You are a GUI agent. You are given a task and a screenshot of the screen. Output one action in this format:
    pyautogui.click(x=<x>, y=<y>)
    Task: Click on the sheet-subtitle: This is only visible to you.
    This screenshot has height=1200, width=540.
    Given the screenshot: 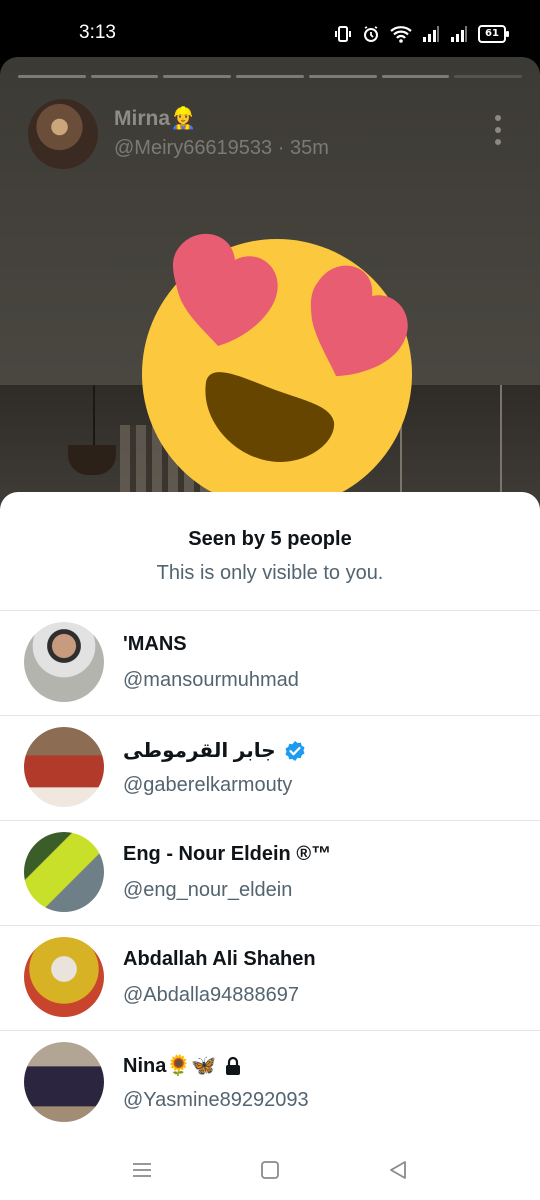 What is the action you would take?
    pyautogui.click(x=270, y=573)
    